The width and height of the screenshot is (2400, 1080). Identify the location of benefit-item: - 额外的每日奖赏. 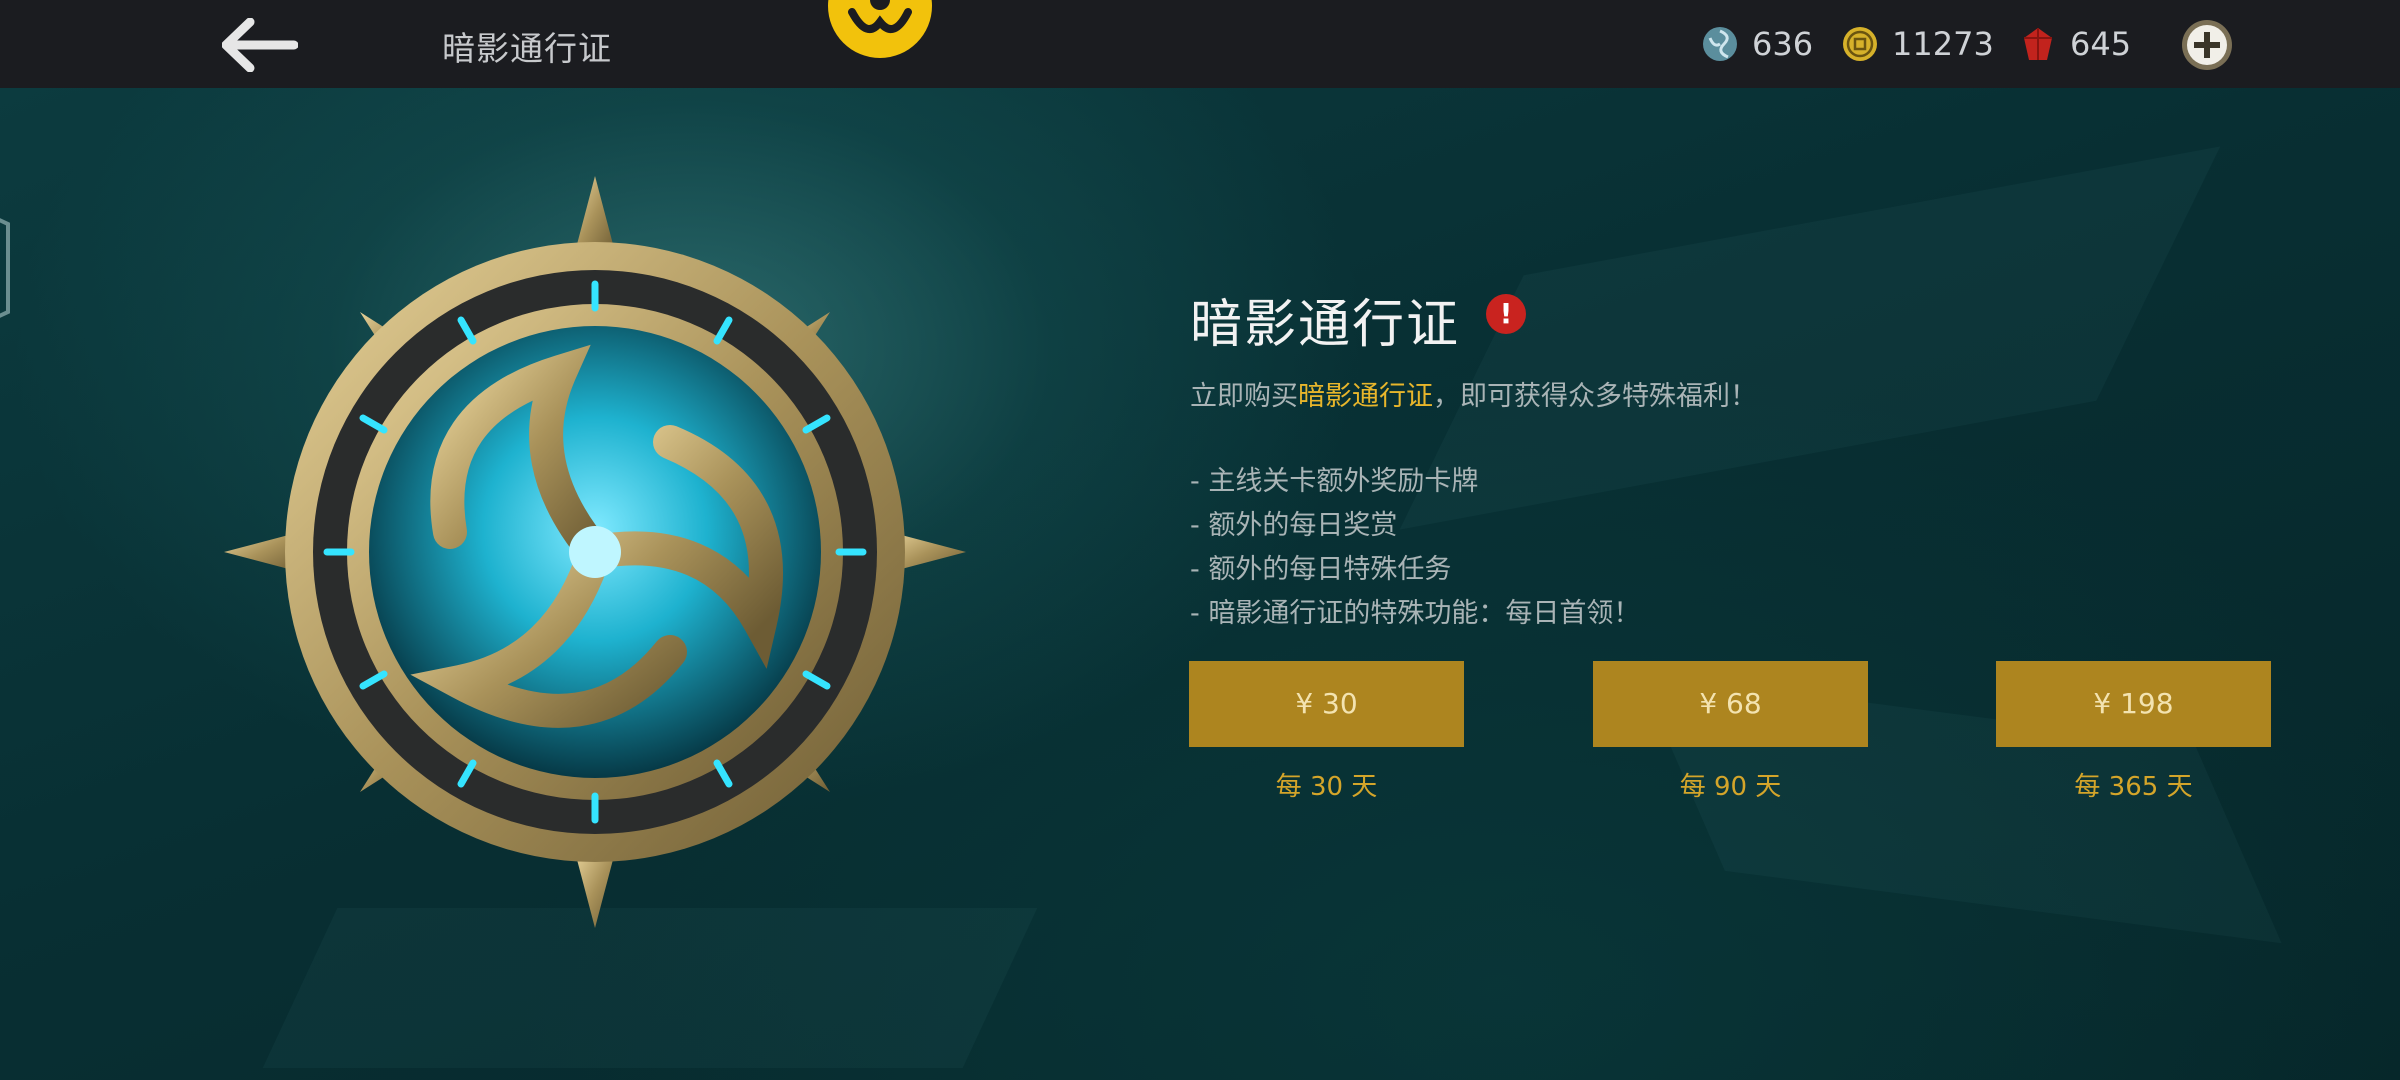
(1294, 525).